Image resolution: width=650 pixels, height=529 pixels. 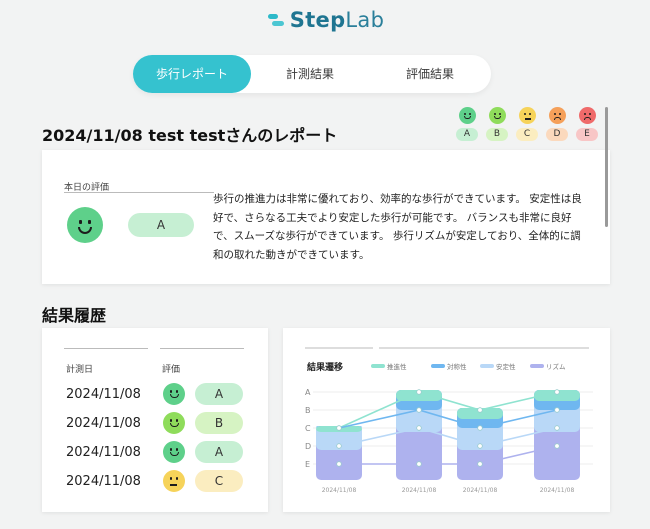 I want to click on grade-column-header: 評価, so click(x=171, y=370).